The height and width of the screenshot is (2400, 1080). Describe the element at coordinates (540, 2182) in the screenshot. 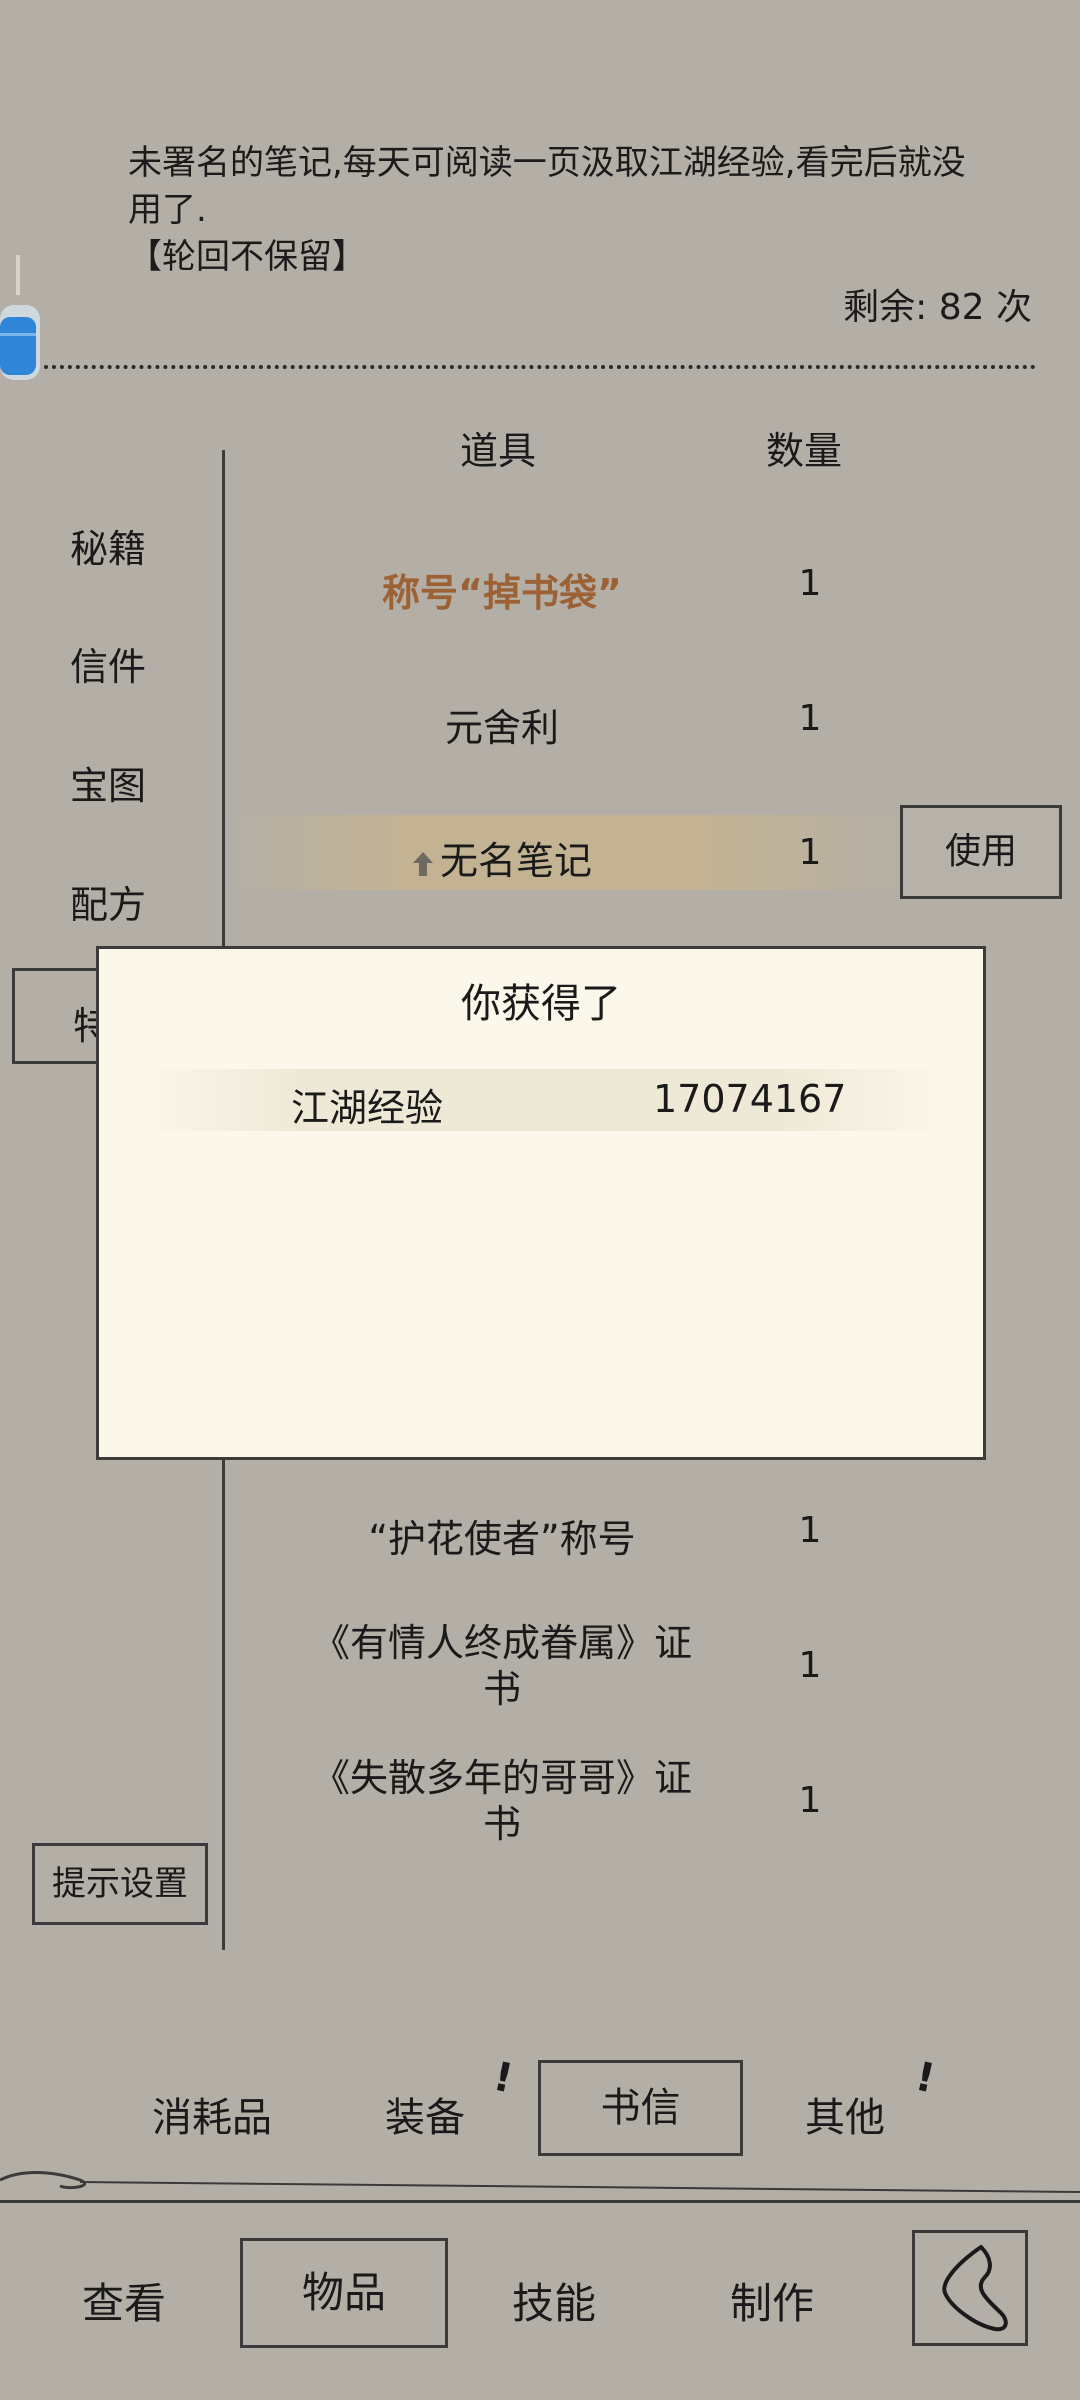

I see `brush-wave-divider` at that location.